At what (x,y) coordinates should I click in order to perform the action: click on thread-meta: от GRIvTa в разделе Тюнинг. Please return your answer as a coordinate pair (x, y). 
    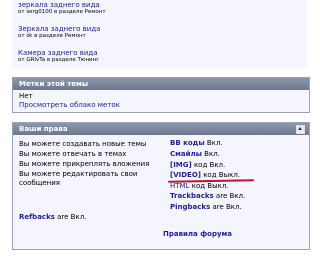
    Looking at the image, I should click on (59, 60).